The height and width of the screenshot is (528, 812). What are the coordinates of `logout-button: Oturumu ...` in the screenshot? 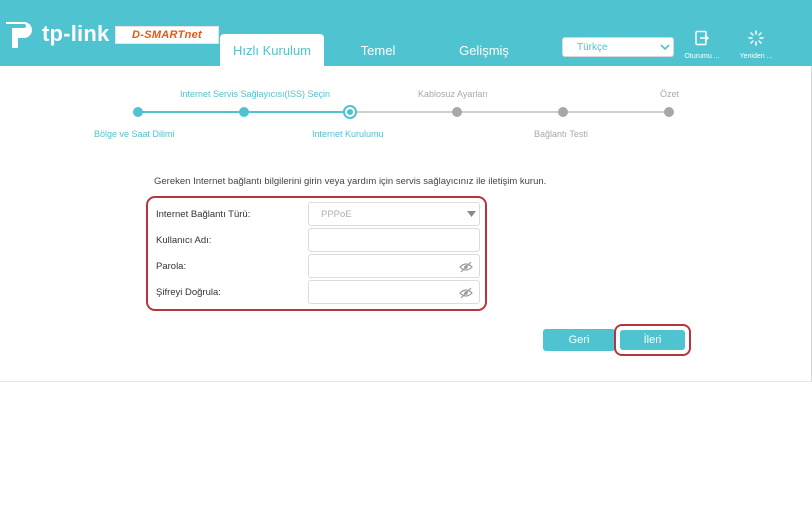 It's located at (702, 45).